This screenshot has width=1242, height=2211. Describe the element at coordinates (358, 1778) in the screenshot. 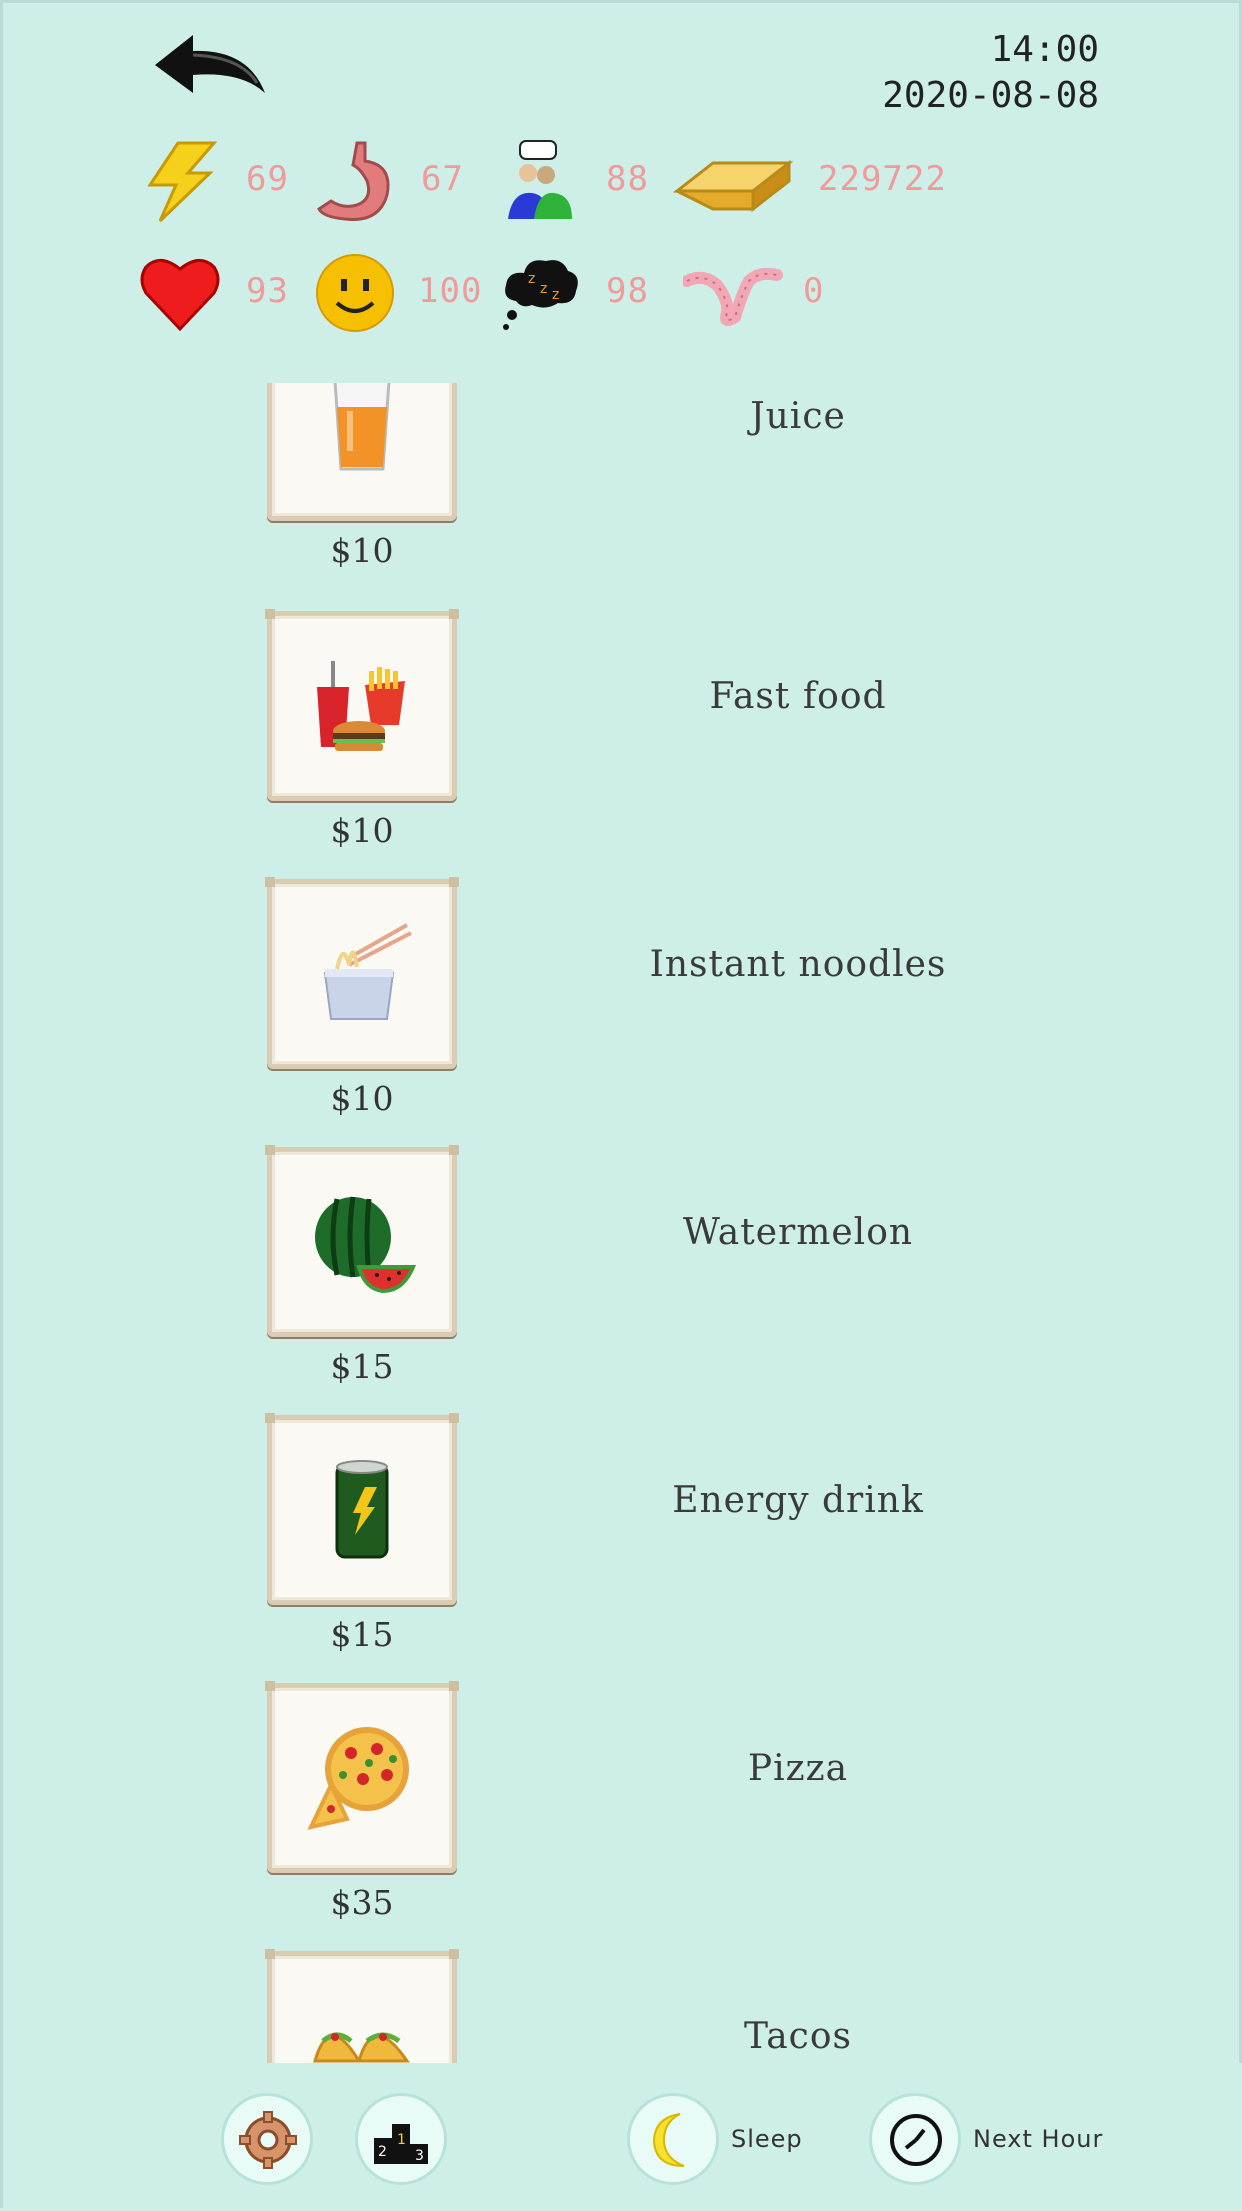

I see `pizza-icon` at that location.